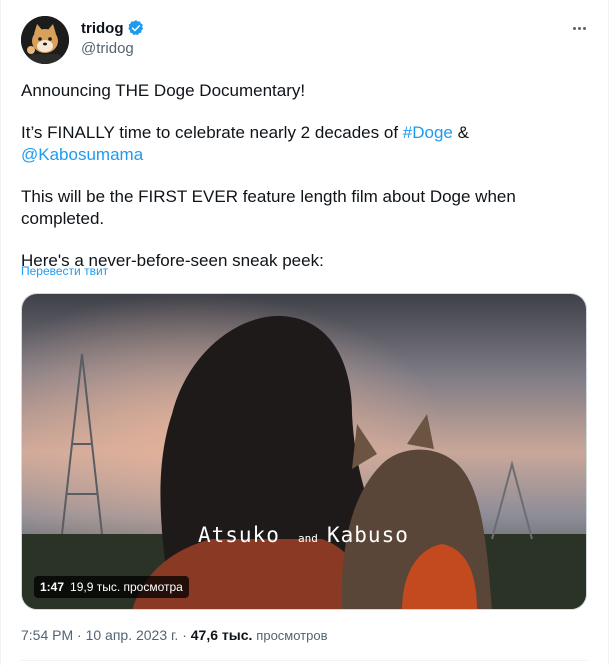 The width and height of the screenshot is (609, 665). What do you see at coordinates (368, 535) in the screenshot?
I see `video-caption-right: Kabuso` at bounding box center [368, 535].